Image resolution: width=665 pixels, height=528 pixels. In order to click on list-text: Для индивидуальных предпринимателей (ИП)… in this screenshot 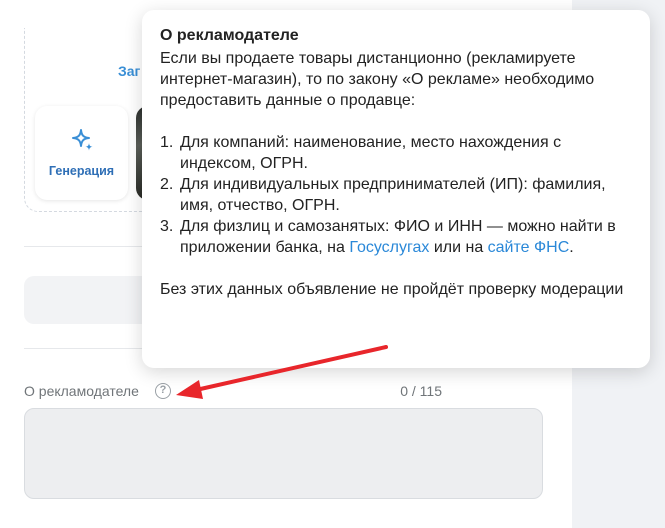, I will do `click(393, 195)`.